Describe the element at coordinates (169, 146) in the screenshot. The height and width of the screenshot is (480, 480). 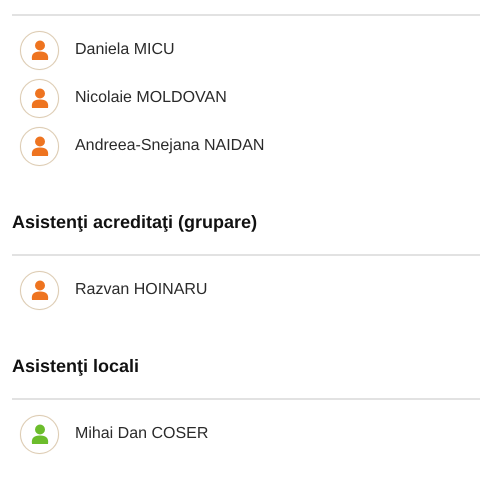
I see `person-name: Andreea-Snejana NAIDAN` at that location.